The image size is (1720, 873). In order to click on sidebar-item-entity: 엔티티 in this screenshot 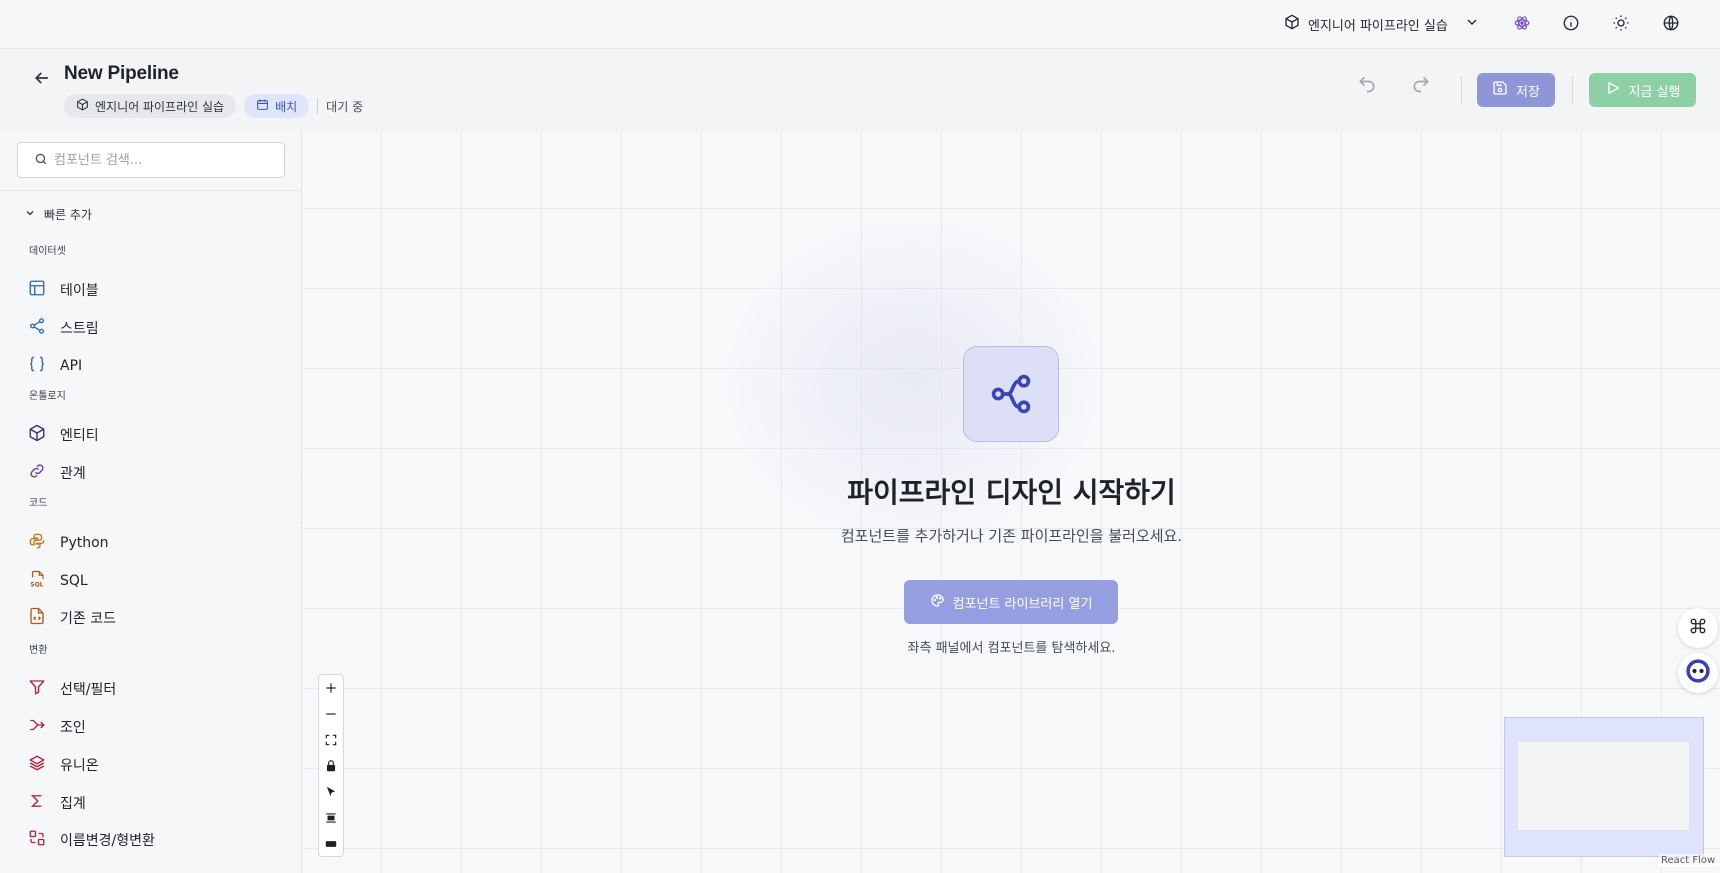, I will do `click(63, 435)`.